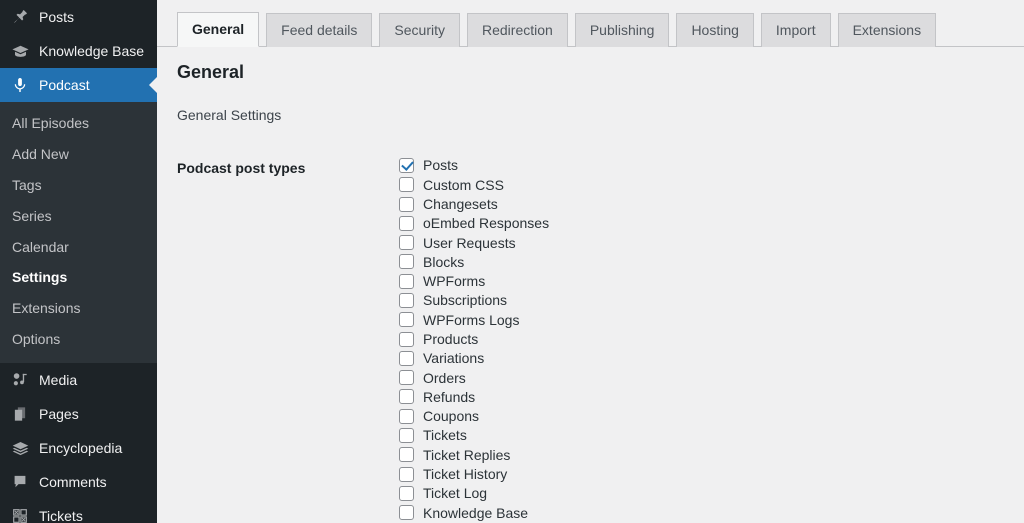  What do you see at coordinates (455, 493) in the screenshot?
I see `checkbox-label: Ticket Log` at bounding box center [455, 493].